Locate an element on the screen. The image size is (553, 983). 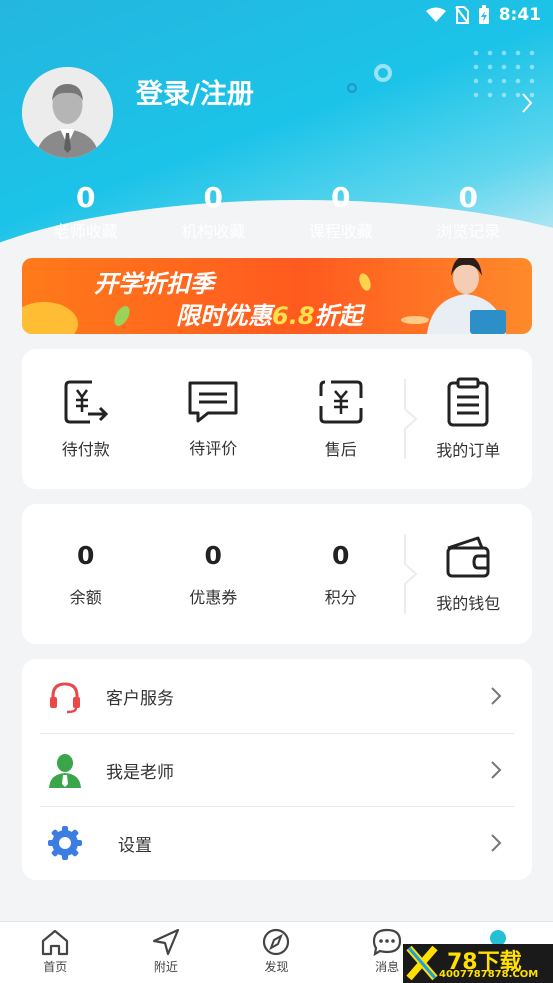
orders-card: 待付款 待评价 售后 我的订单 is located at coordinates (277, 419).